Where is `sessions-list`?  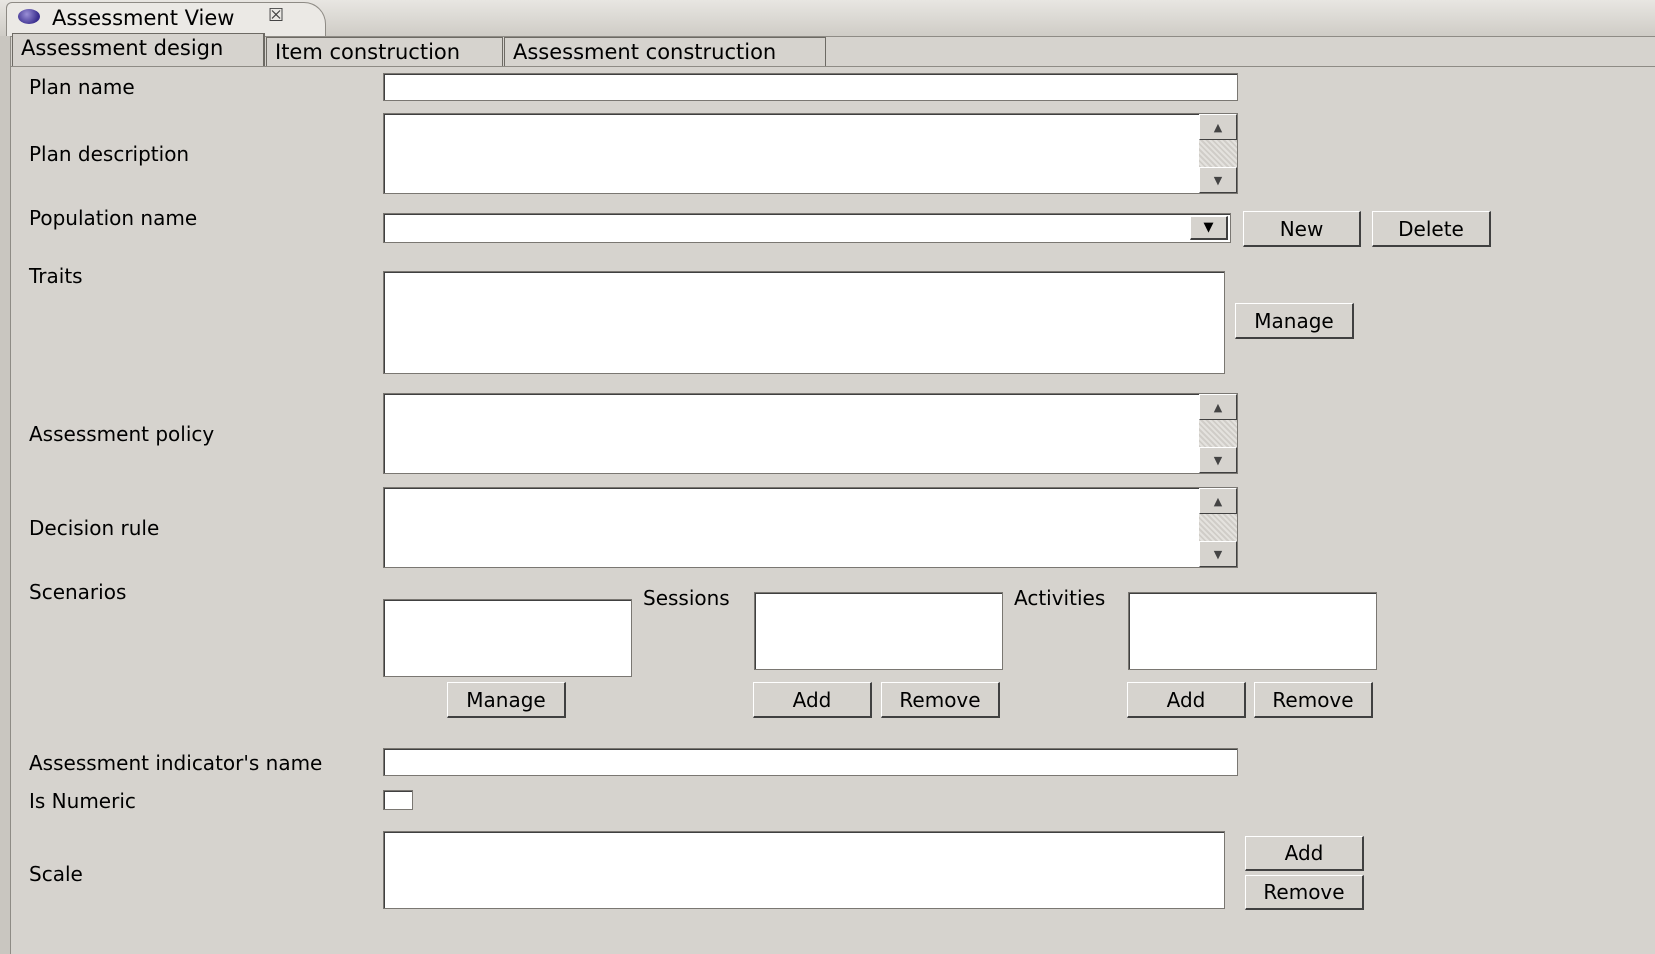
sessions-list is located at coordinates (878, 631).